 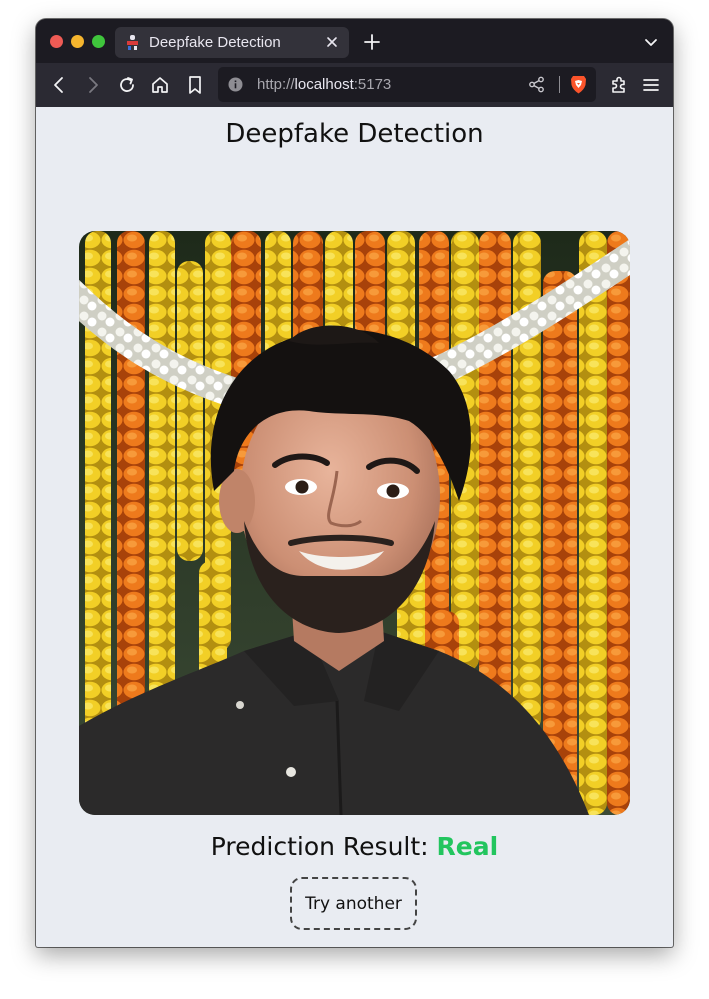 What do you see at coordinates (56, 41) in the screenshot?
I see `close-window-button` at bounding box center [56, 41].